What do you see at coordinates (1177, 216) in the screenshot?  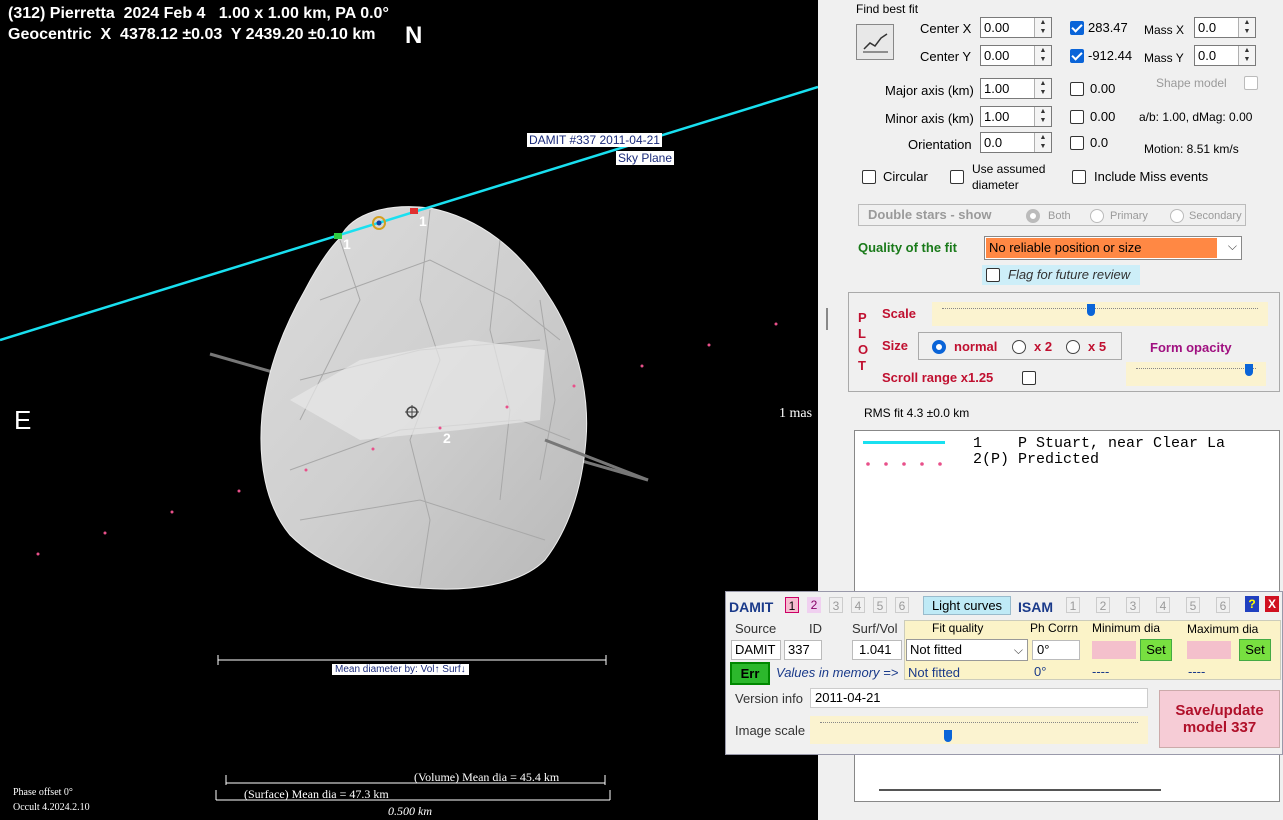 I see `secondary-radio` at bounding box center [1177, 216].